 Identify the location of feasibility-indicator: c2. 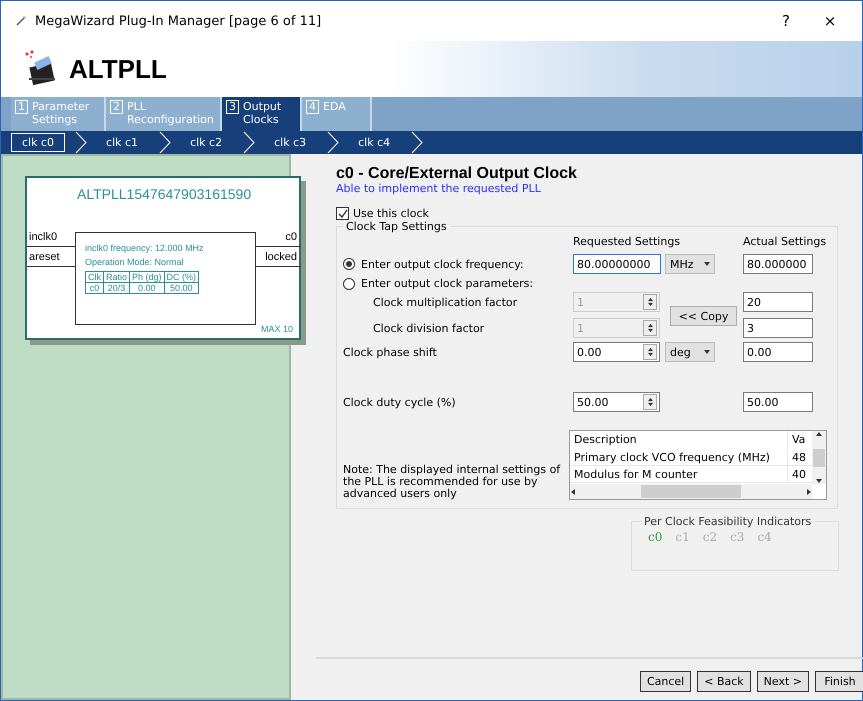
(710, 537).